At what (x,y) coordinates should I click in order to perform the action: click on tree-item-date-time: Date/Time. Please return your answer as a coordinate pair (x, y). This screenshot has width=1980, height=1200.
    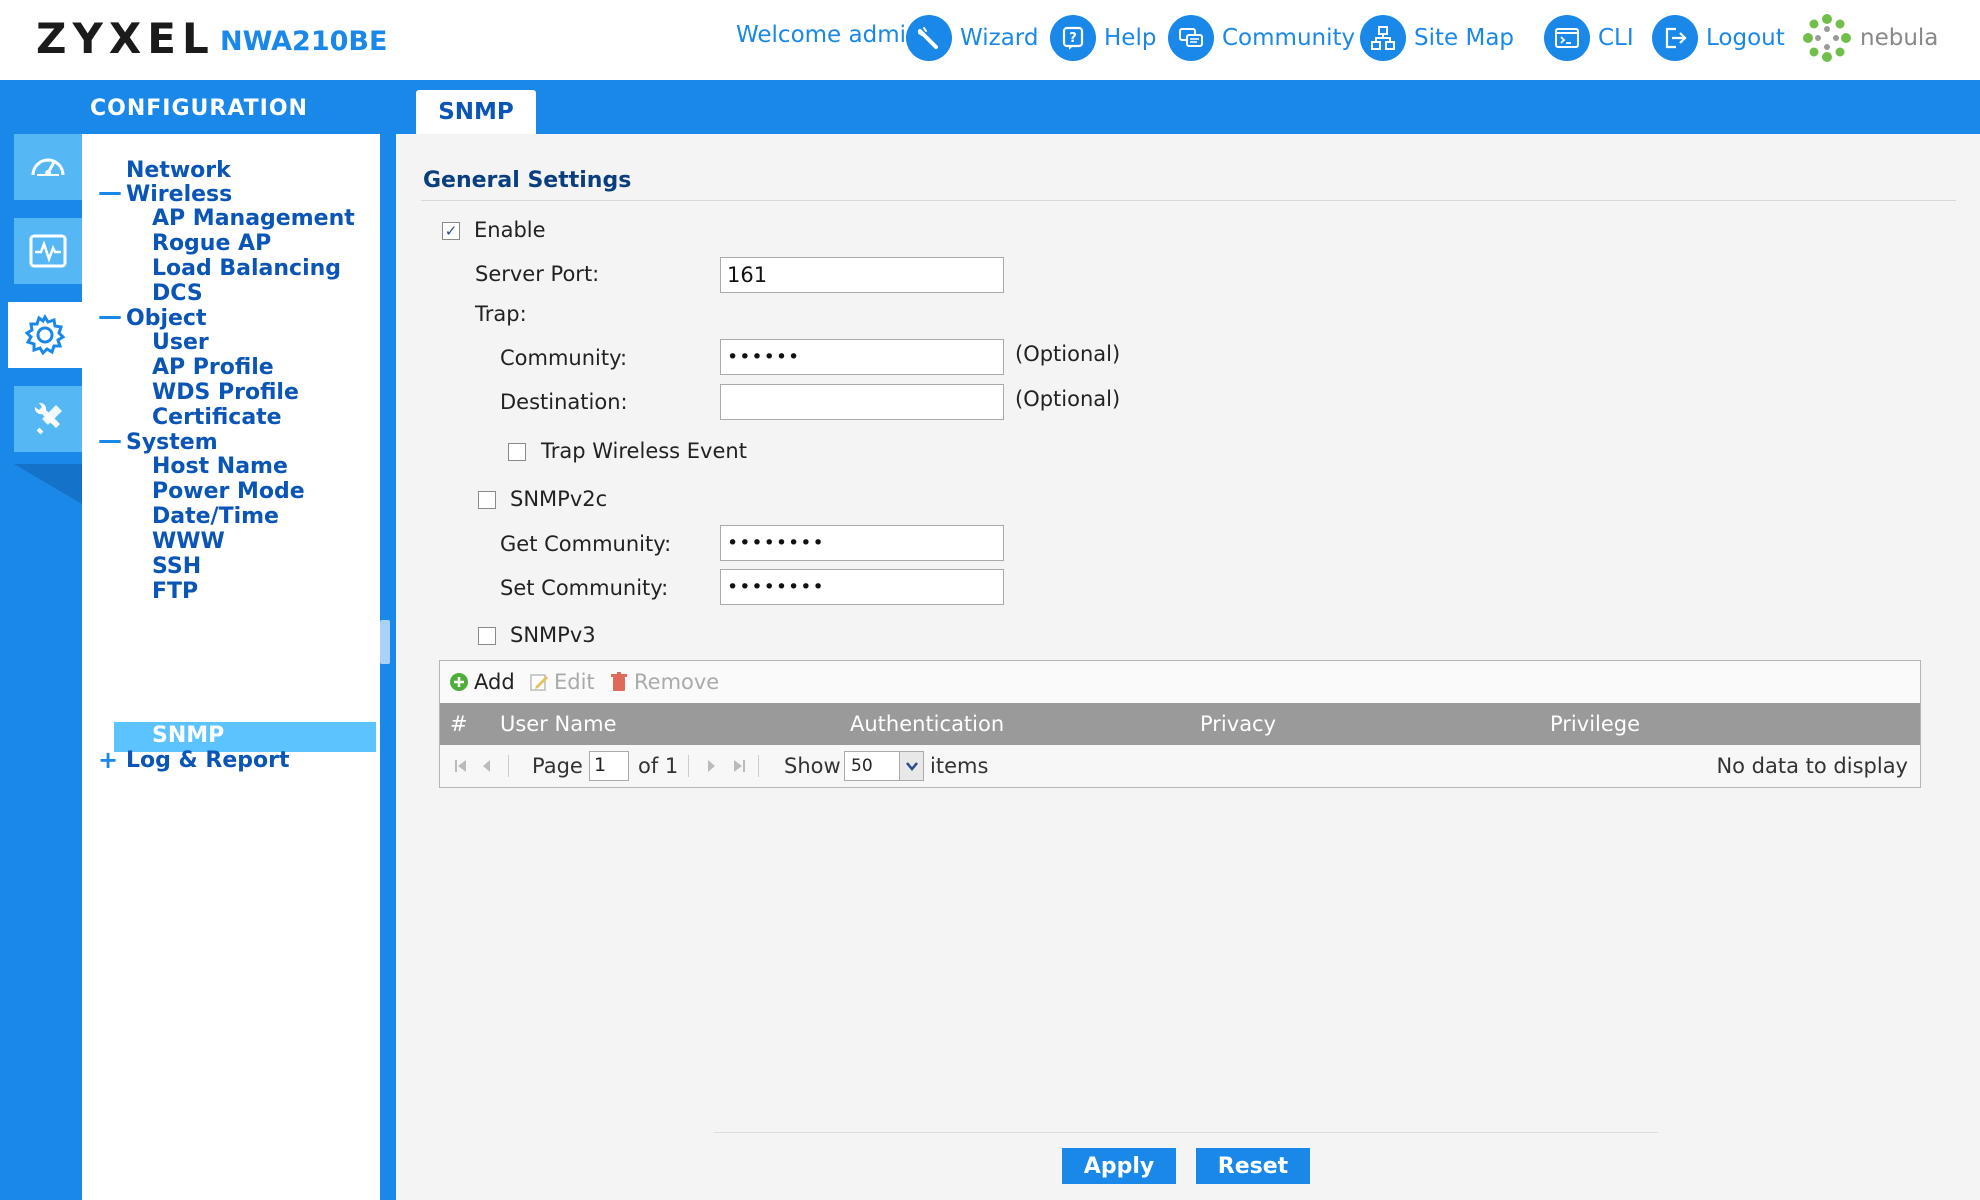
    Looking at the image, I should click on (215, 516).